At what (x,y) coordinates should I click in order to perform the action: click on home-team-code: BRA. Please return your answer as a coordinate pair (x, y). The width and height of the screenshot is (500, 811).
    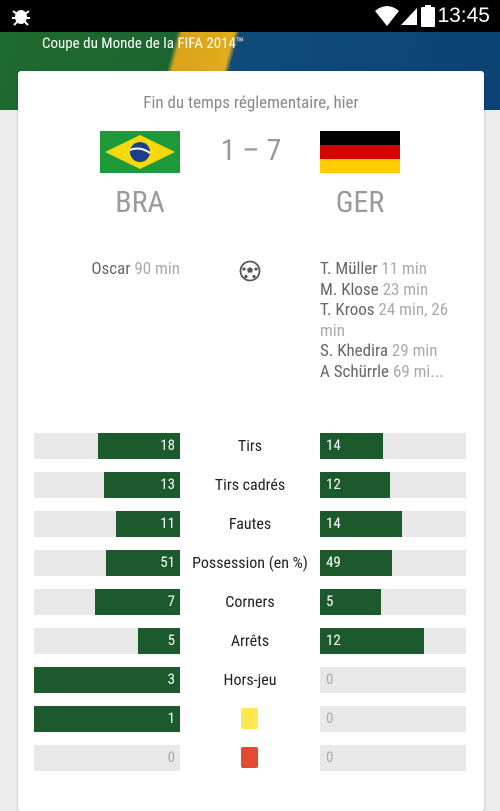
    Looking at the image, I should click on (140, 202).